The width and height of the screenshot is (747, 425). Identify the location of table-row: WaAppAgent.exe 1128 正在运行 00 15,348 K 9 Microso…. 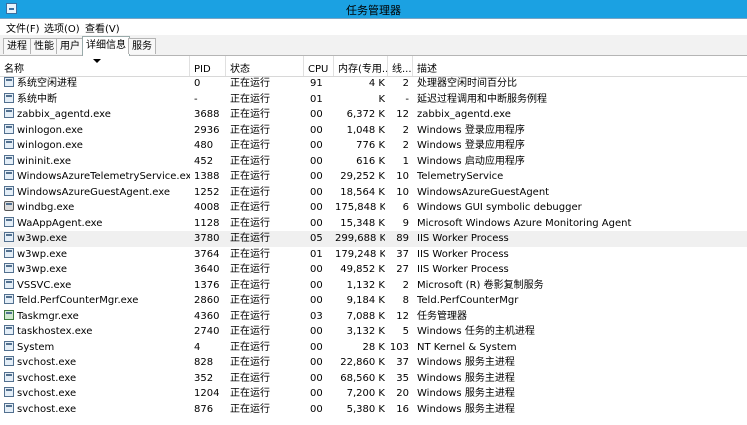
(373, 224).